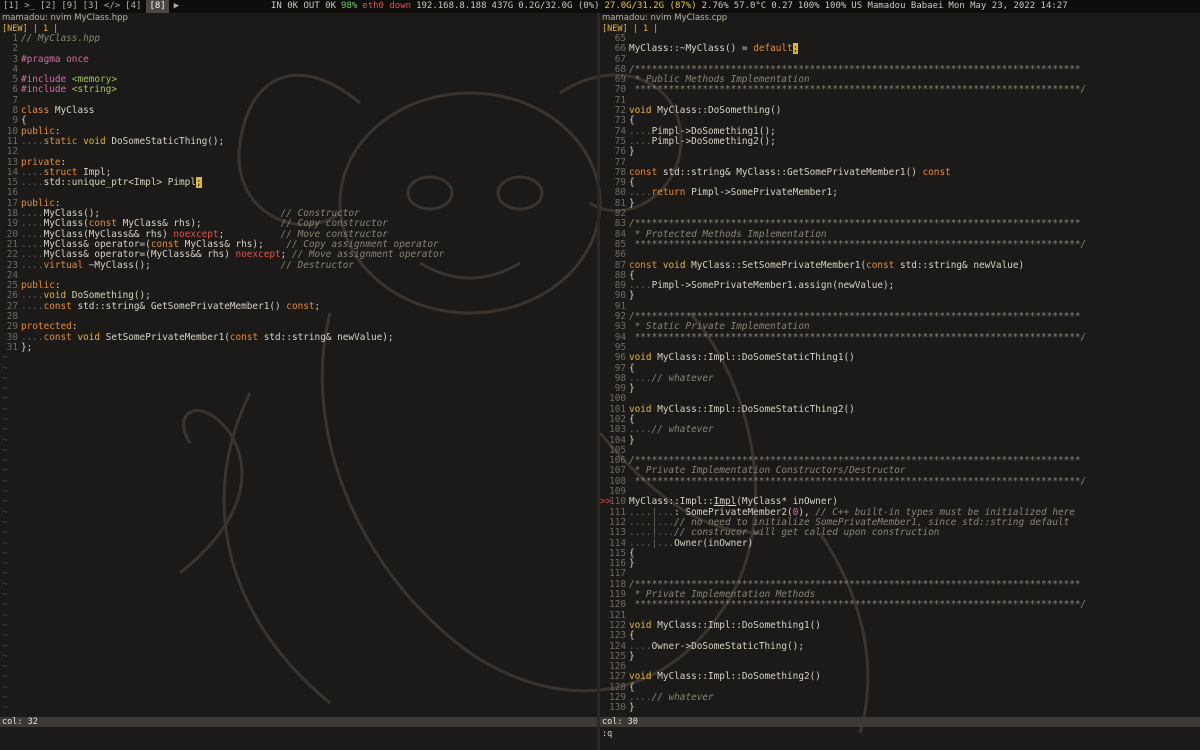  I want to click on workspace-item: </>, so click(112, 6).